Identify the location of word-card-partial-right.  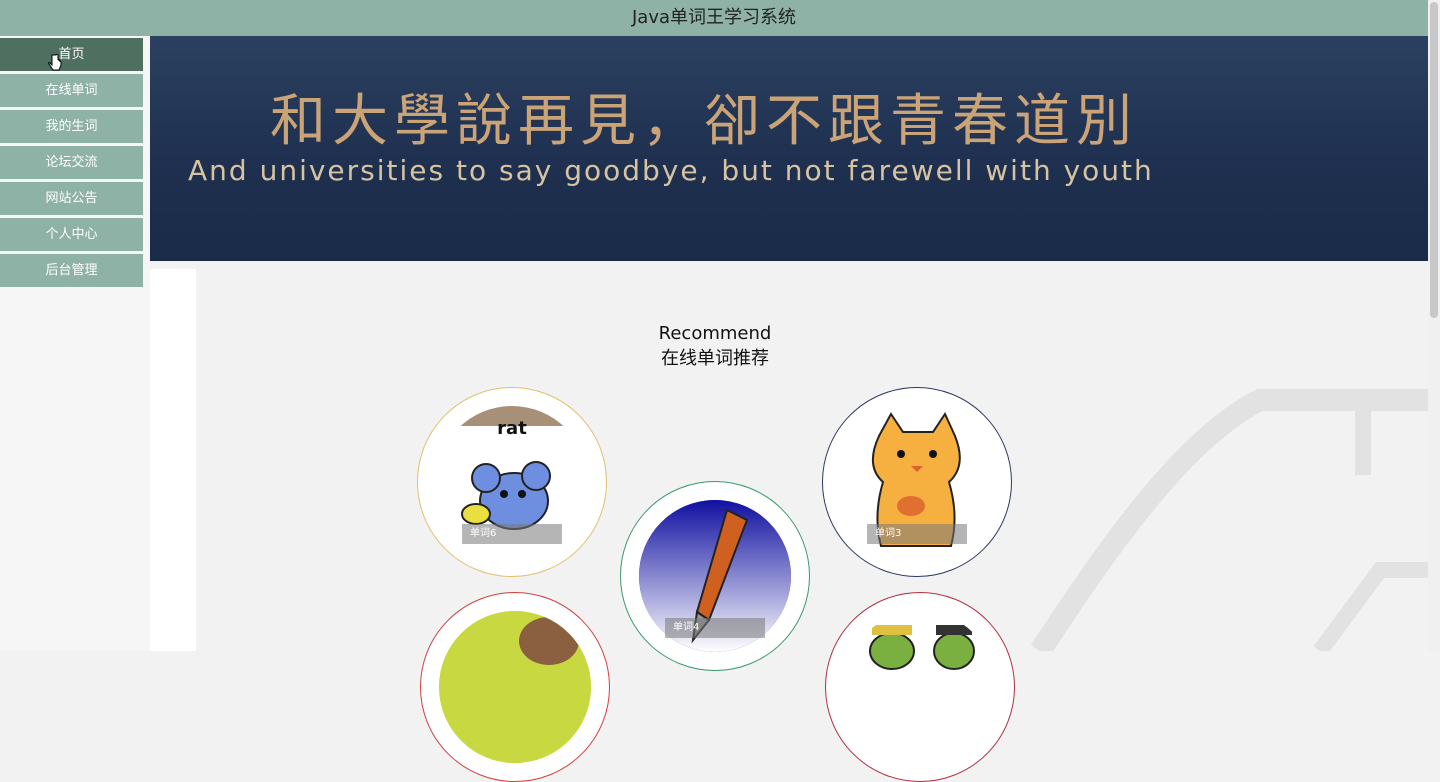
(920, 687).